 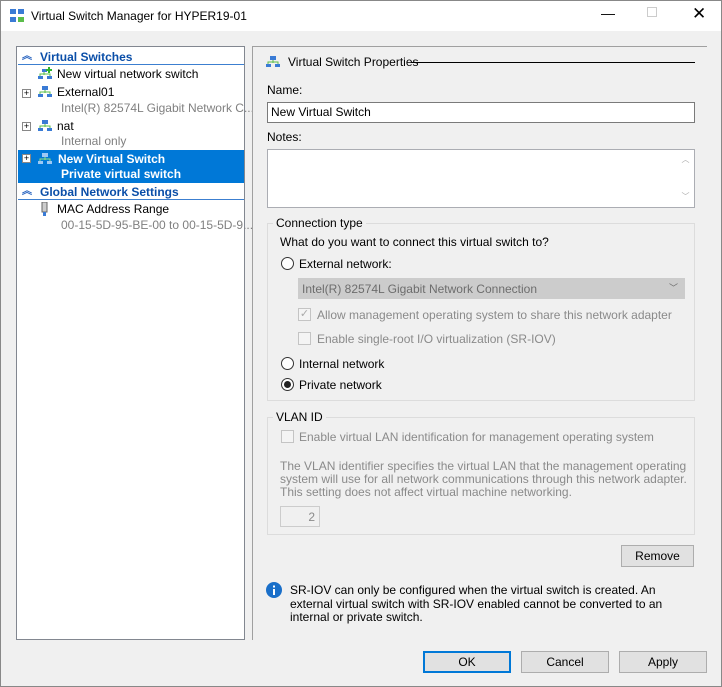 What do you see at coordinates (340, 385) in the screenshot?
I see `private-network-label: Private network` at bounding box center [340, 385].